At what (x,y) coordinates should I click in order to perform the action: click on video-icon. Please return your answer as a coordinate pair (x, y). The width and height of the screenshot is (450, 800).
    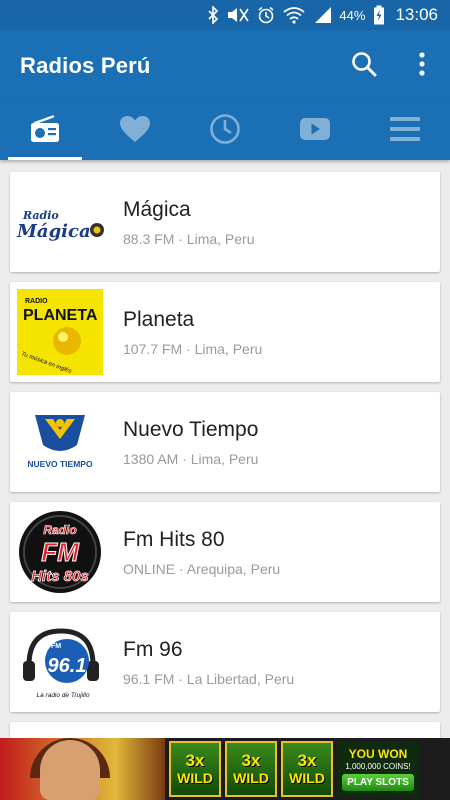
    Looking at the image, I should click on (315, 131).